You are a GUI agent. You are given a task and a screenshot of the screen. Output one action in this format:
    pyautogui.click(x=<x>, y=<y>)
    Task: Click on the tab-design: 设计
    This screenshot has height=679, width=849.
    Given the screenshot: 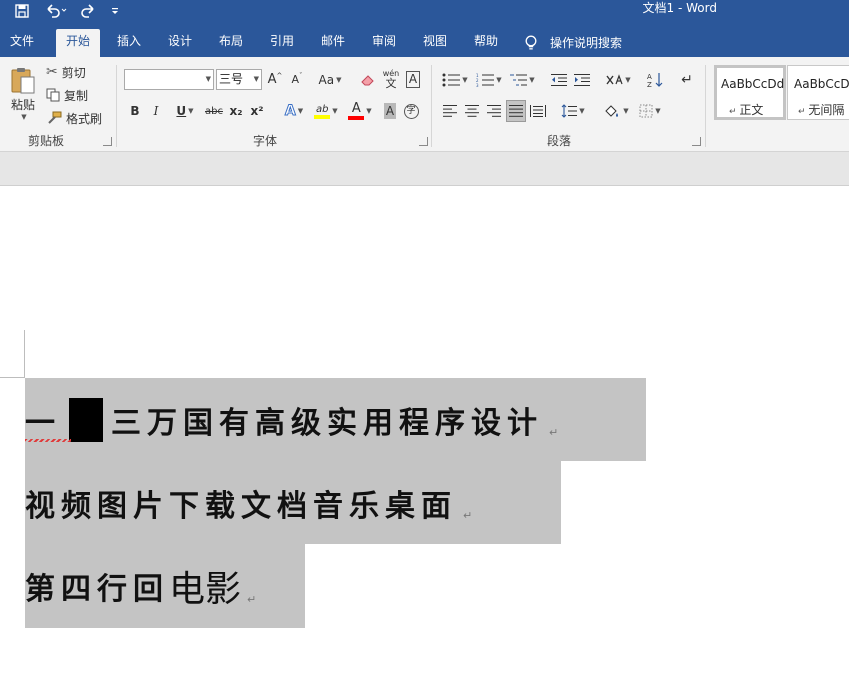 What is the action you would take?
    pyautogui.click(x=180, y=43)
    